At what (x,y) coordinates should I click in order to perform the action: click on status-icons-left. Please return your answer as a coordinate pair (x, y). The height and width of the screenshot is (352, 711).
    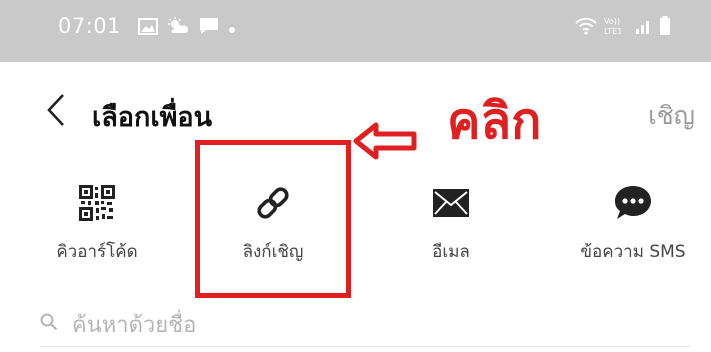
    Looking at the image, I should click on (187, 28).